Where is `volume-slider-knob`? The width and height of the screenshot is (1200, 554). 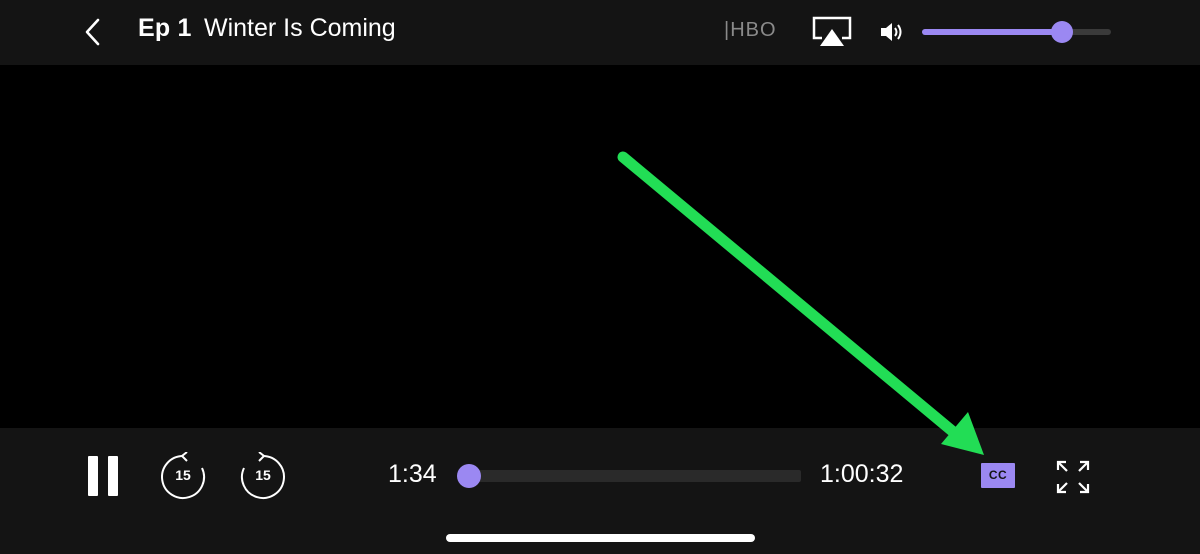
volume-slider-knob is located at coordinates (1061, 32).